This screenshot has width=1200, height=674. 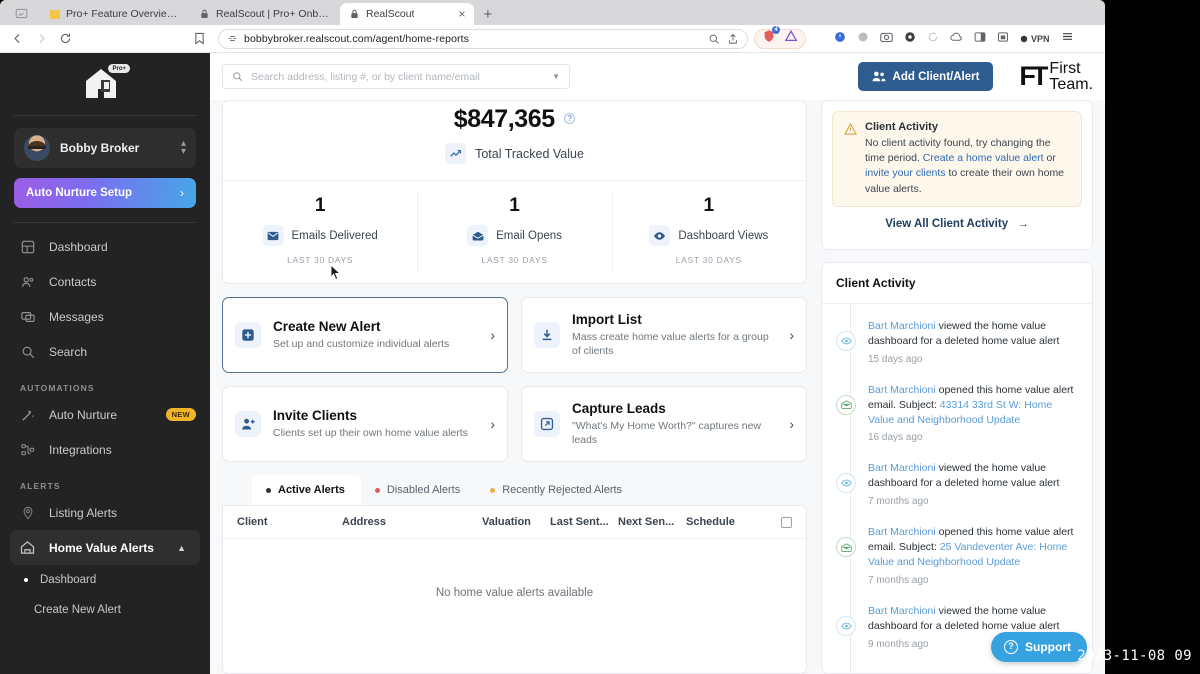 I want to click on first-team-line1: First, so click(x=1065, y=68).